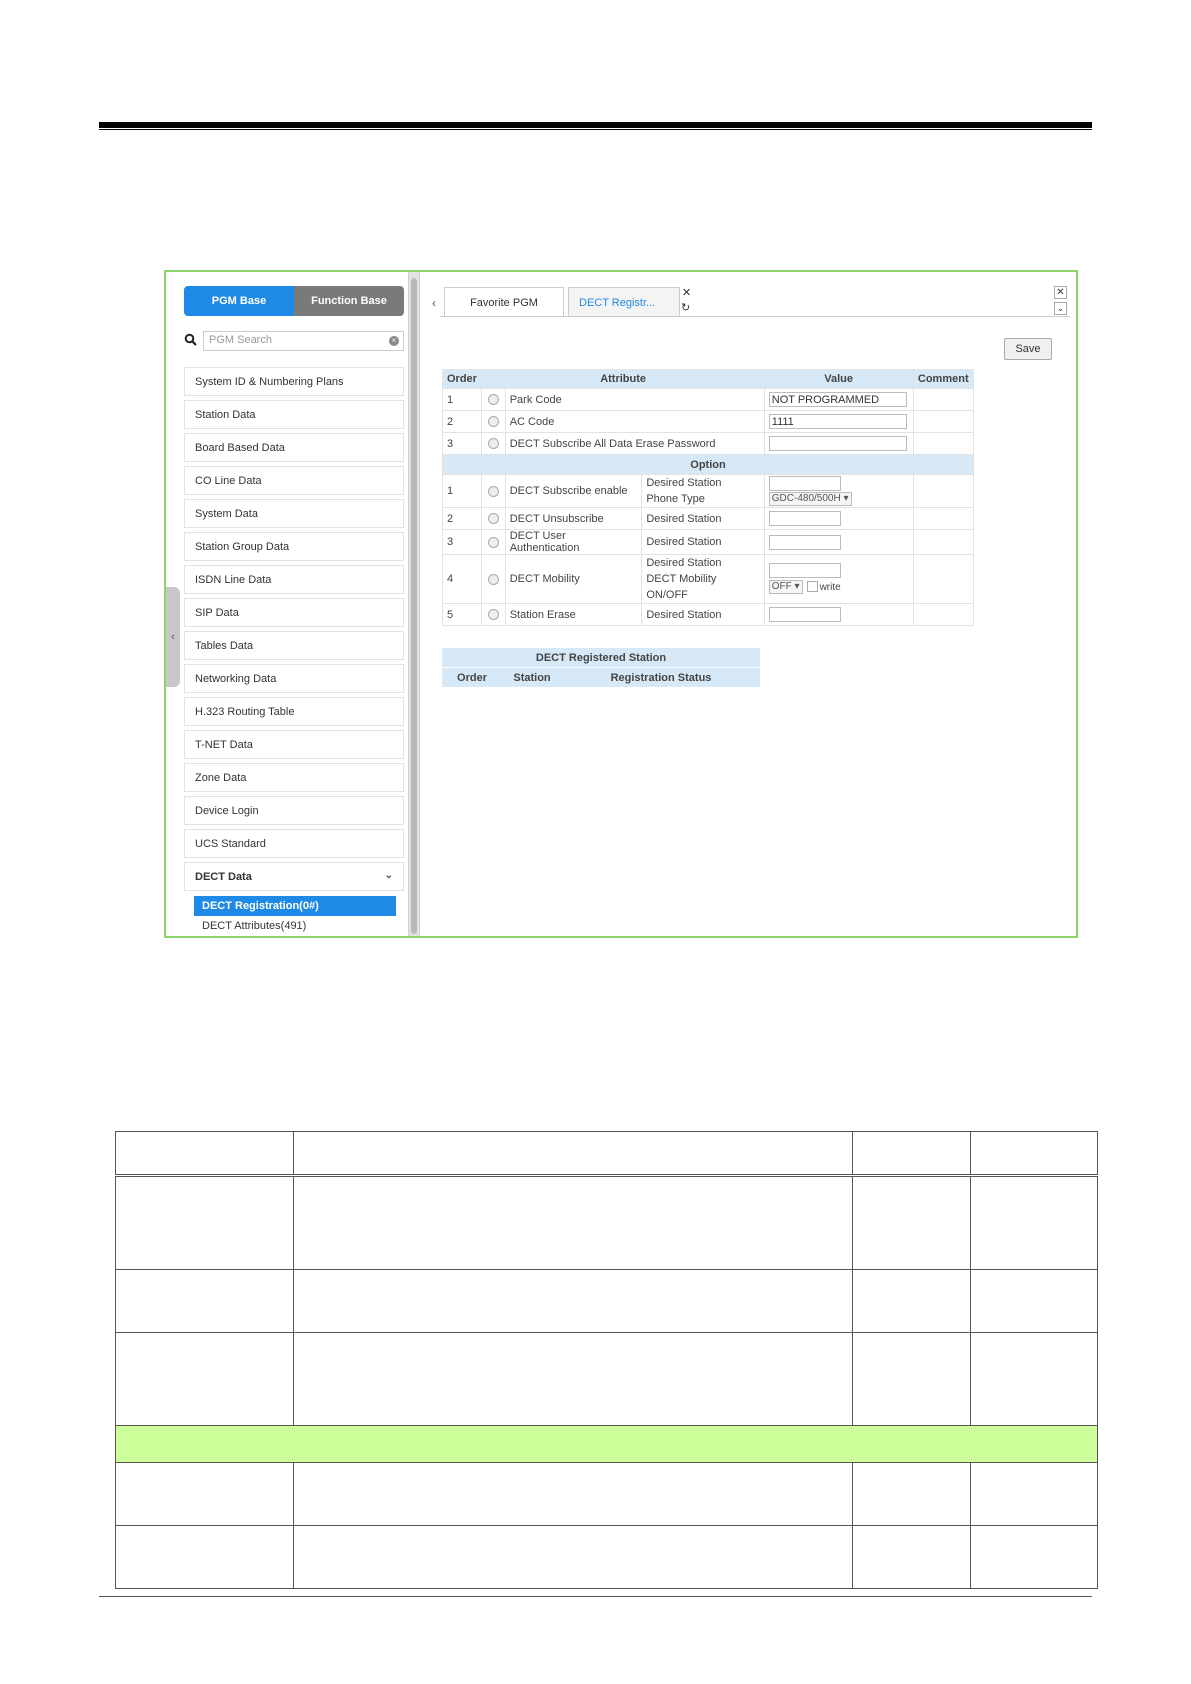  What do you see at coordinates (708, 614) in the screenshot?
I see `table-row: 5 Station Erase Desired Station` at bounding box center [708, 614].